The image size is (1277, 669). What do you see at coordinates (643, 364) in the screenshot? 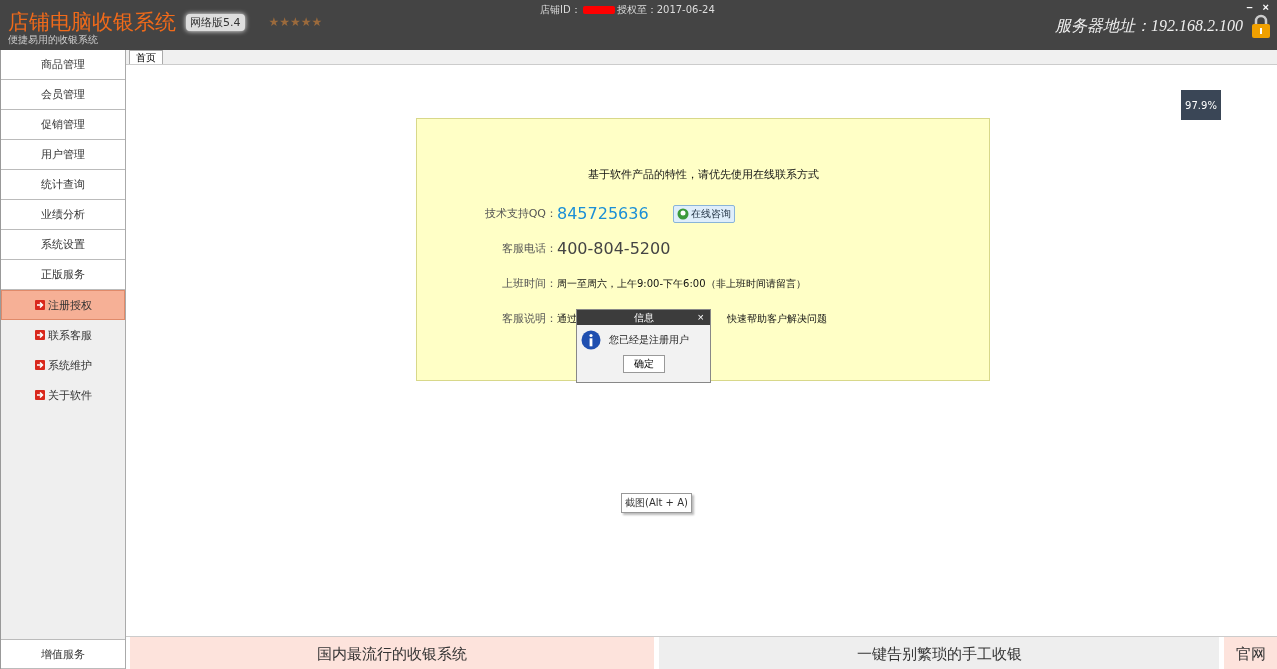
I see `ok-button: 确定` at bounding box center [643, 364].